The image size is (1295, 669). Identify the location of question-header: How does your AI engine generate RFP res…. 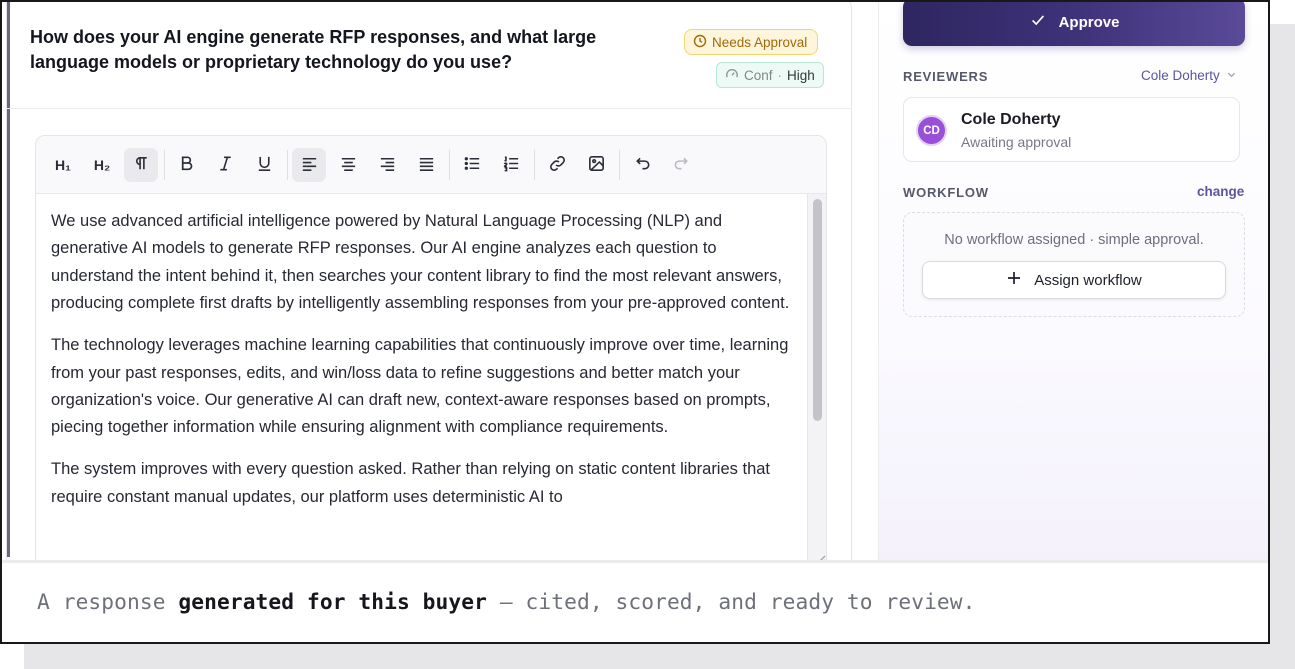
(429, 55).